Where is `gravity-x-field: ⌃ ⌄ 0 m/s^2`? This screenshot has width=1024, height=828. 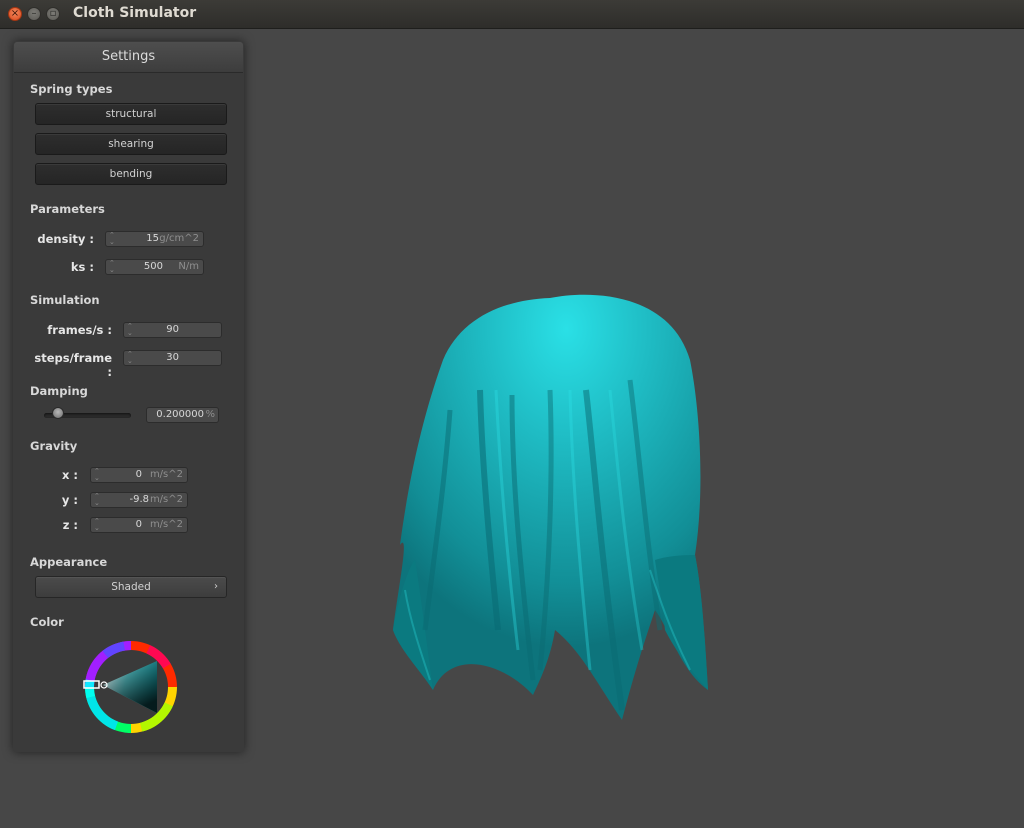
gravity-x-field: ⌃ ⌄ 0 m/s^2 is located at coordinates (139, 475).